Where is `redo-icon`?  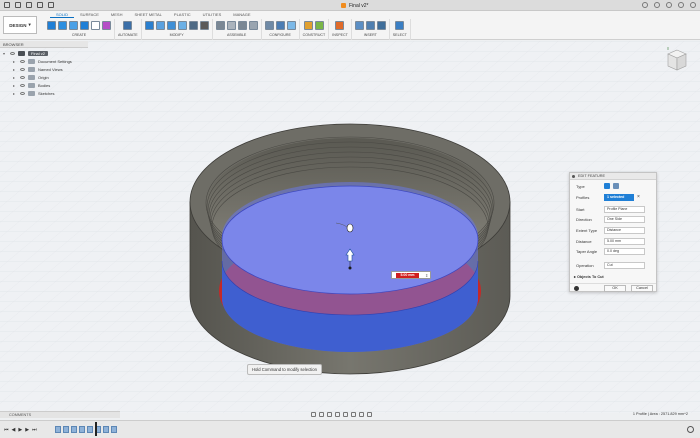
redo-icon is located at coordinates (51, 5).